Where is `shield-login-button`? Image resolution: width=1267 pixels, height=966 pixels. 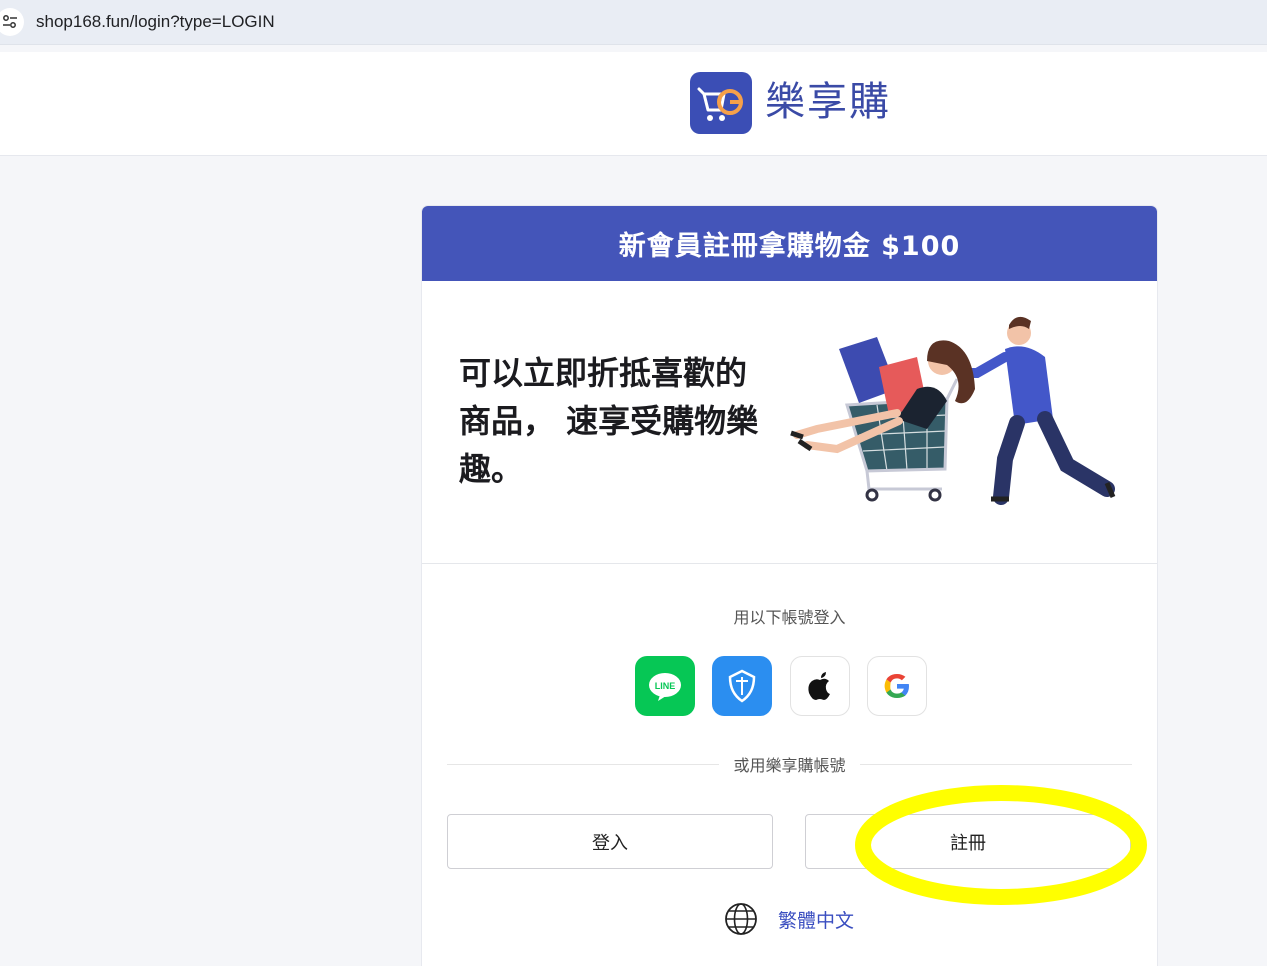
shield-login-button is located at coordinates (742, 686).